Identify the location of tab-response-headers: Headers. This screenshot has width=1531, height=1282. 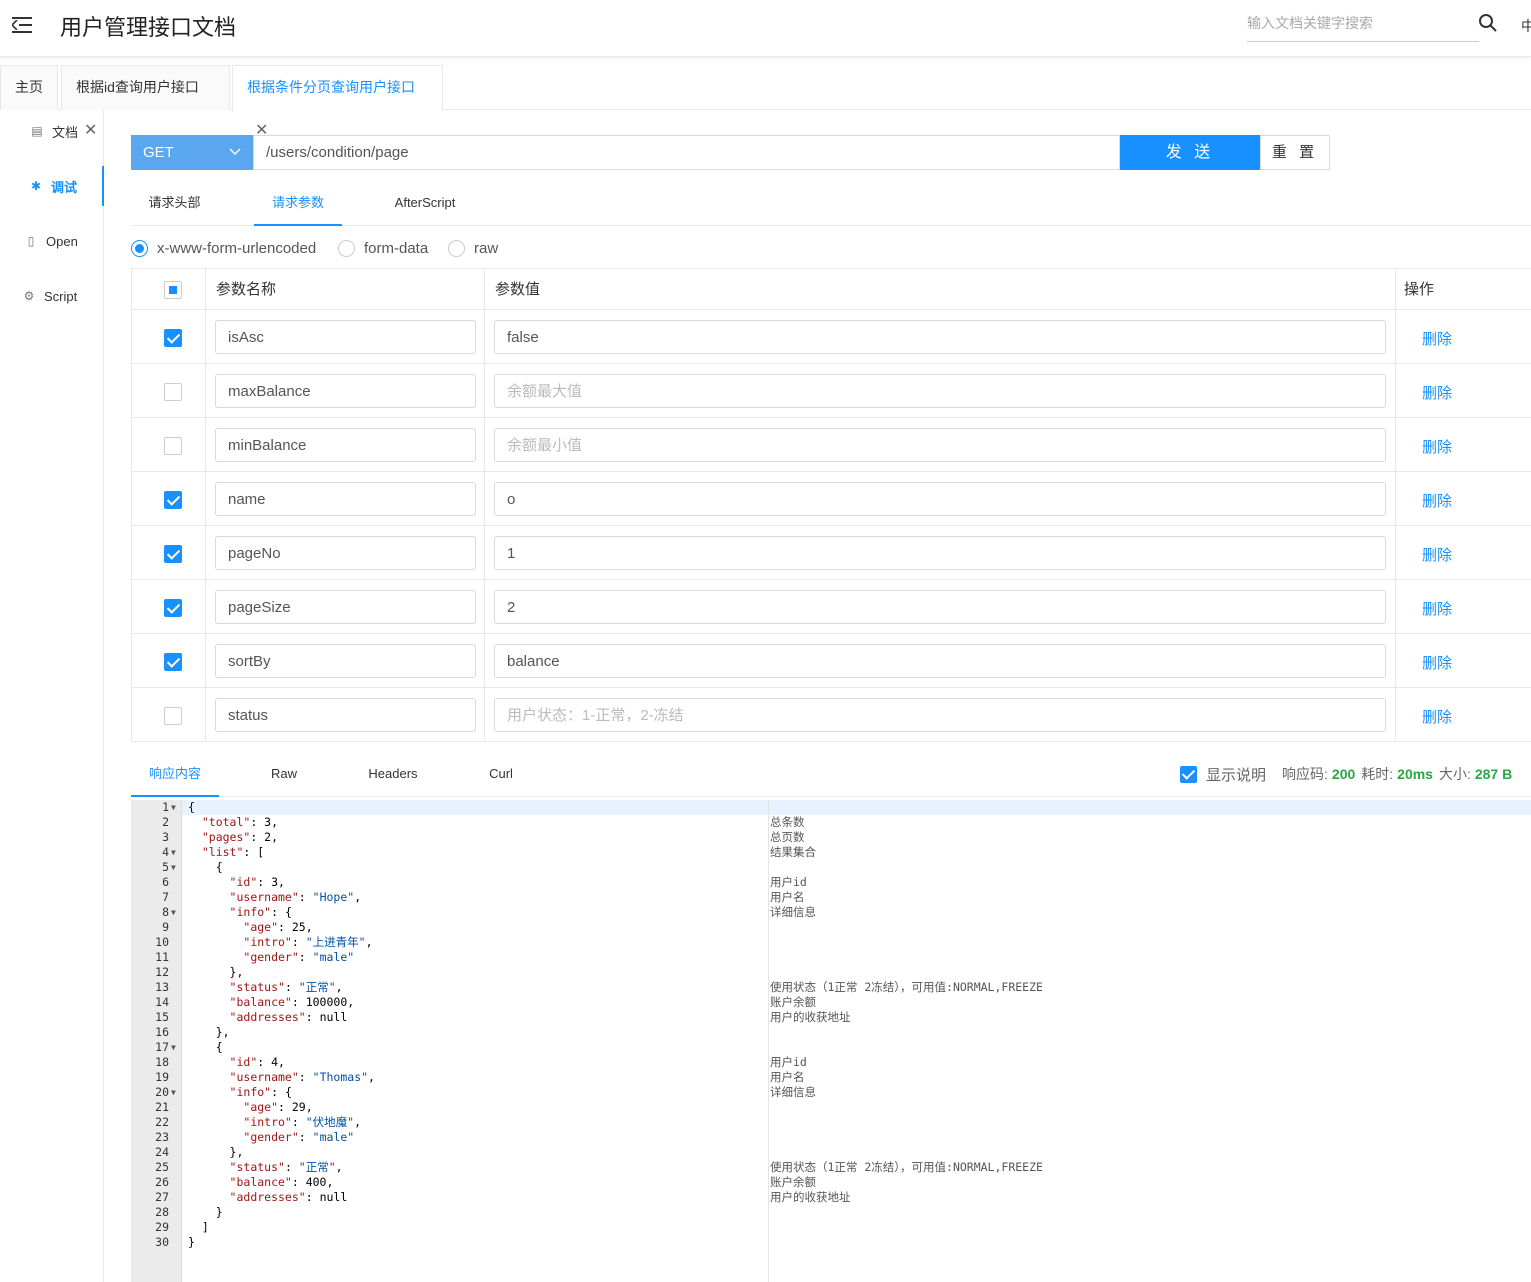
(393, 776).